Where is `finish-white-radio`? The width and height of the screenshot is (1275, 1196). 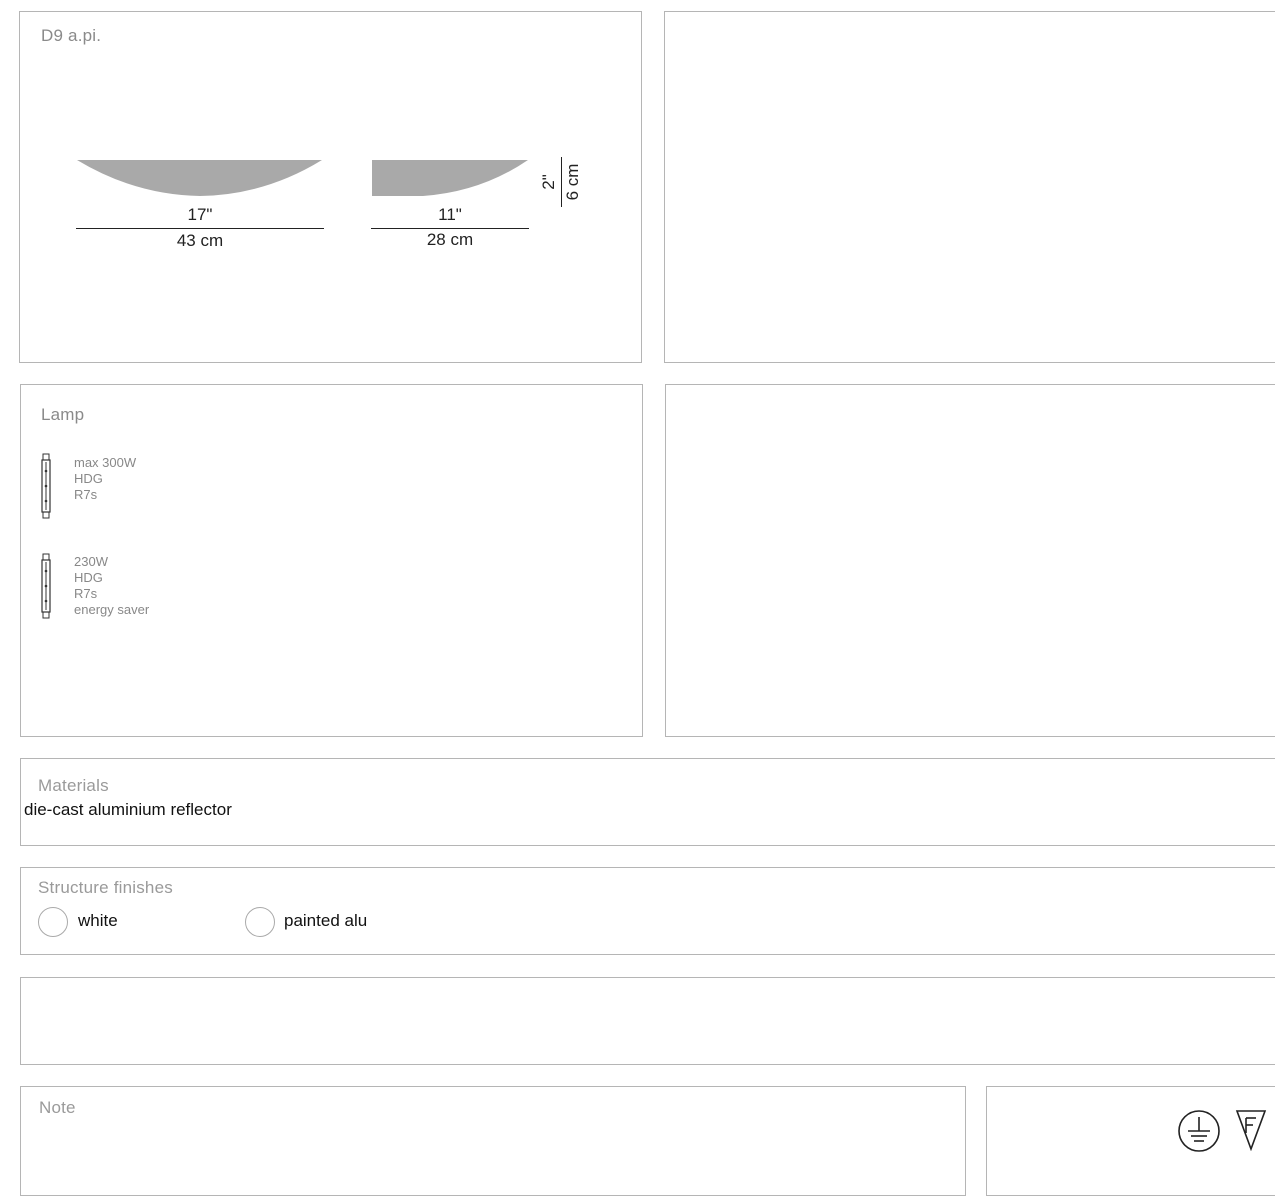 finish-white-radio is located at coordinates (53, 922).